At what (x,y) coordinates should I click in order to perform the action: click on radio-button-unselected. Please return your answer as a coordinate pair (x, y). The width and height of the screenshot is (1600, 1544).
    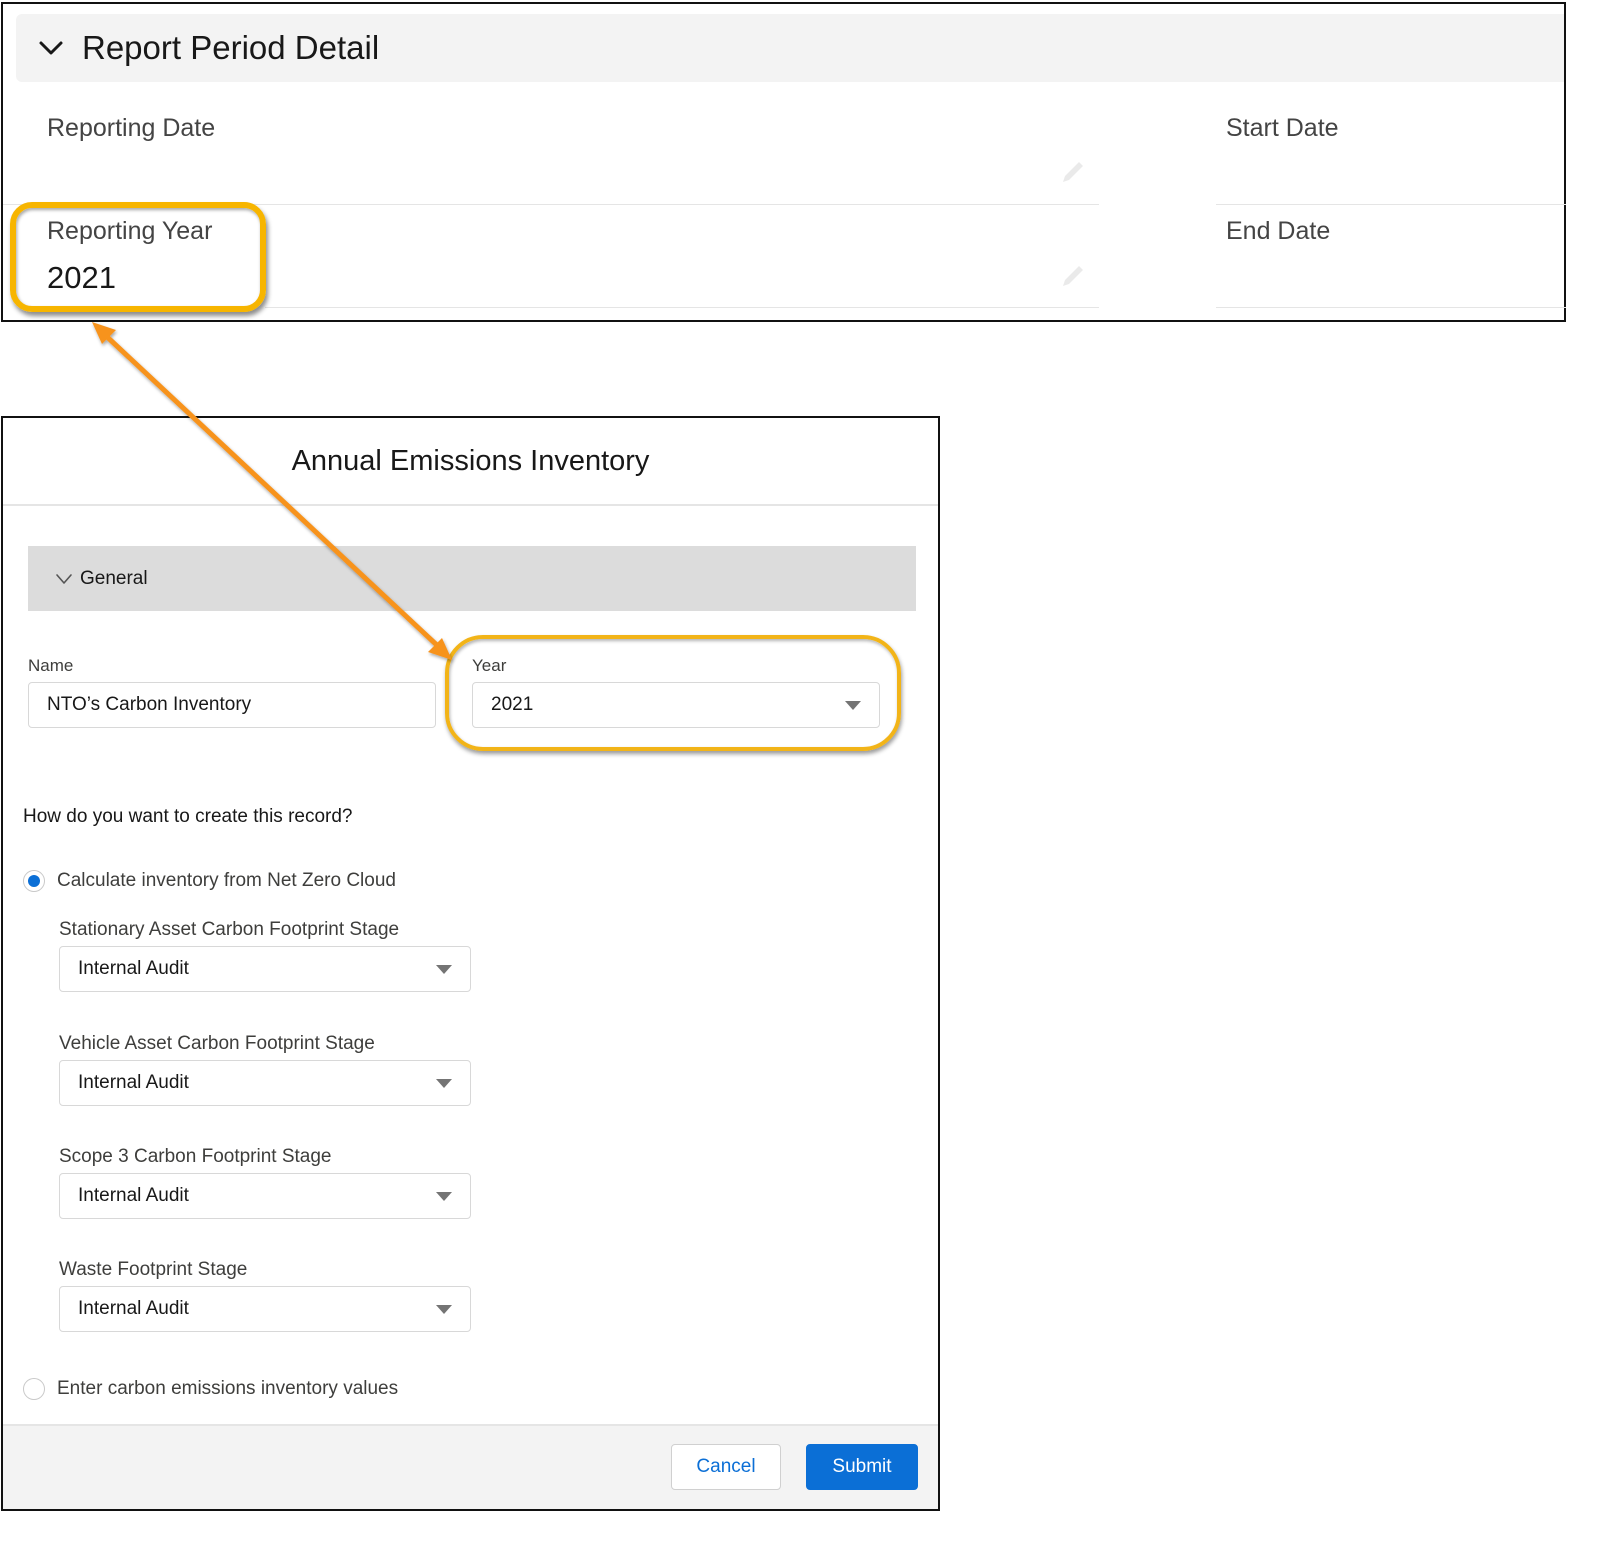
    Looking at the image, I should click on (34, 1389).